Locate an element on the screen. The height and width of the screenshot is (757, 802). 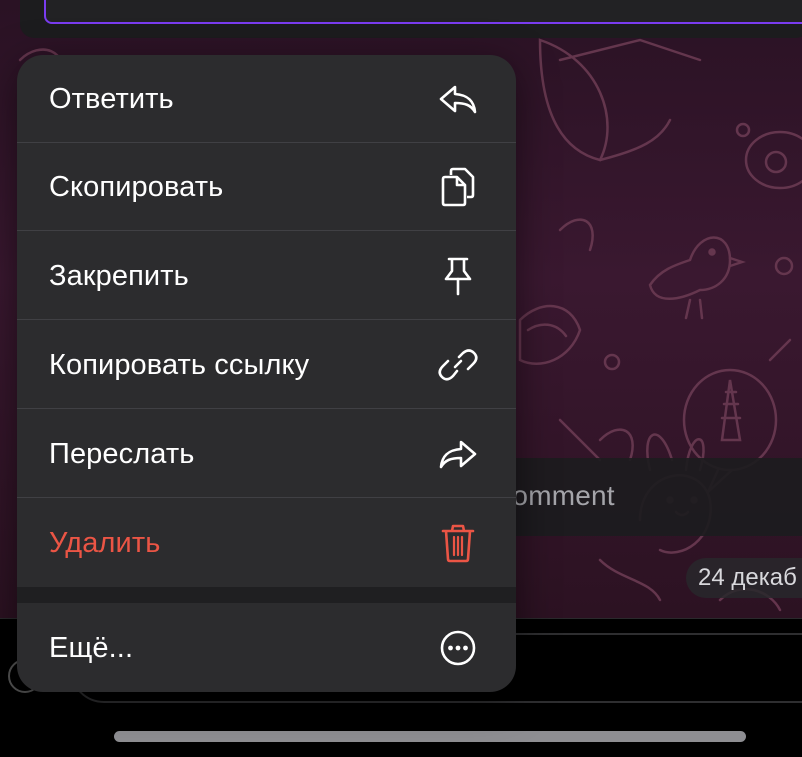
menu-item-copy-link: Копировать ссылку is located at coordinates (266, 365).